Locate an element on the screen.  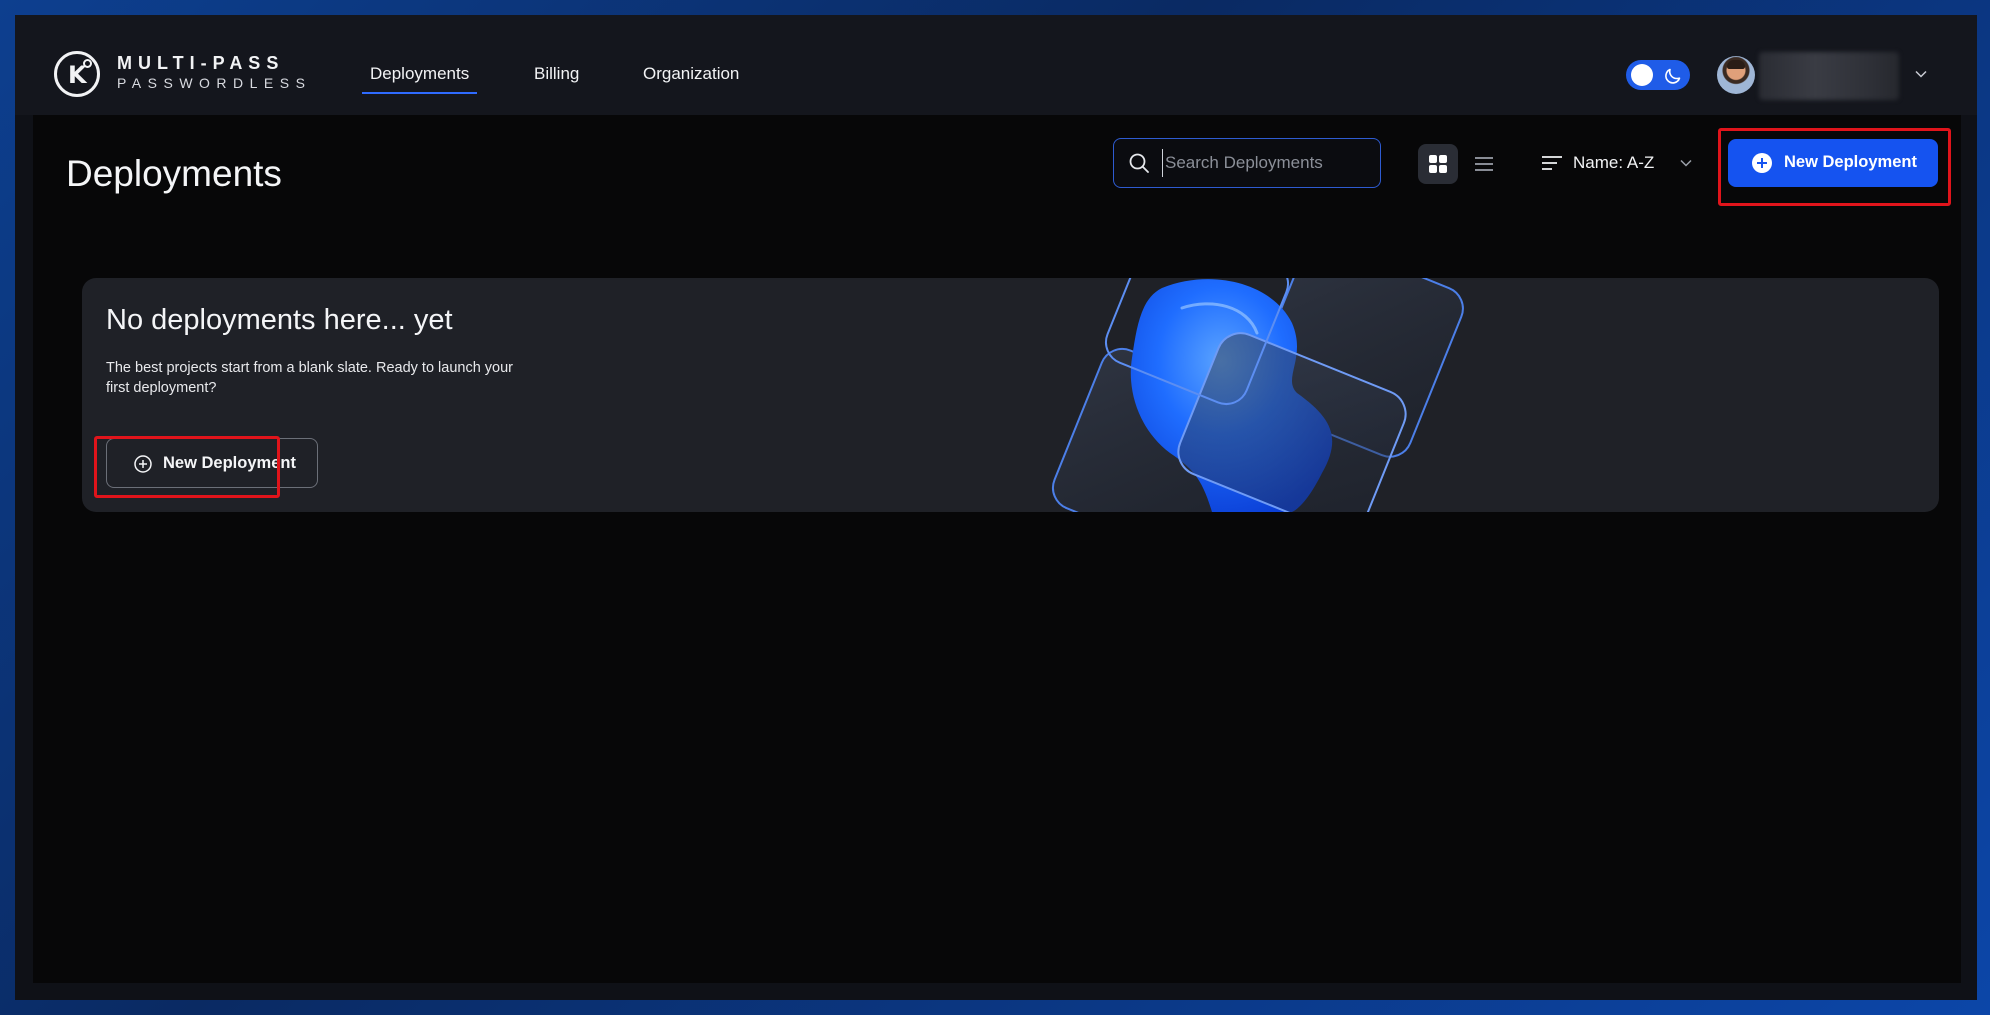
list-icon is located at coordinates (1484, 164).